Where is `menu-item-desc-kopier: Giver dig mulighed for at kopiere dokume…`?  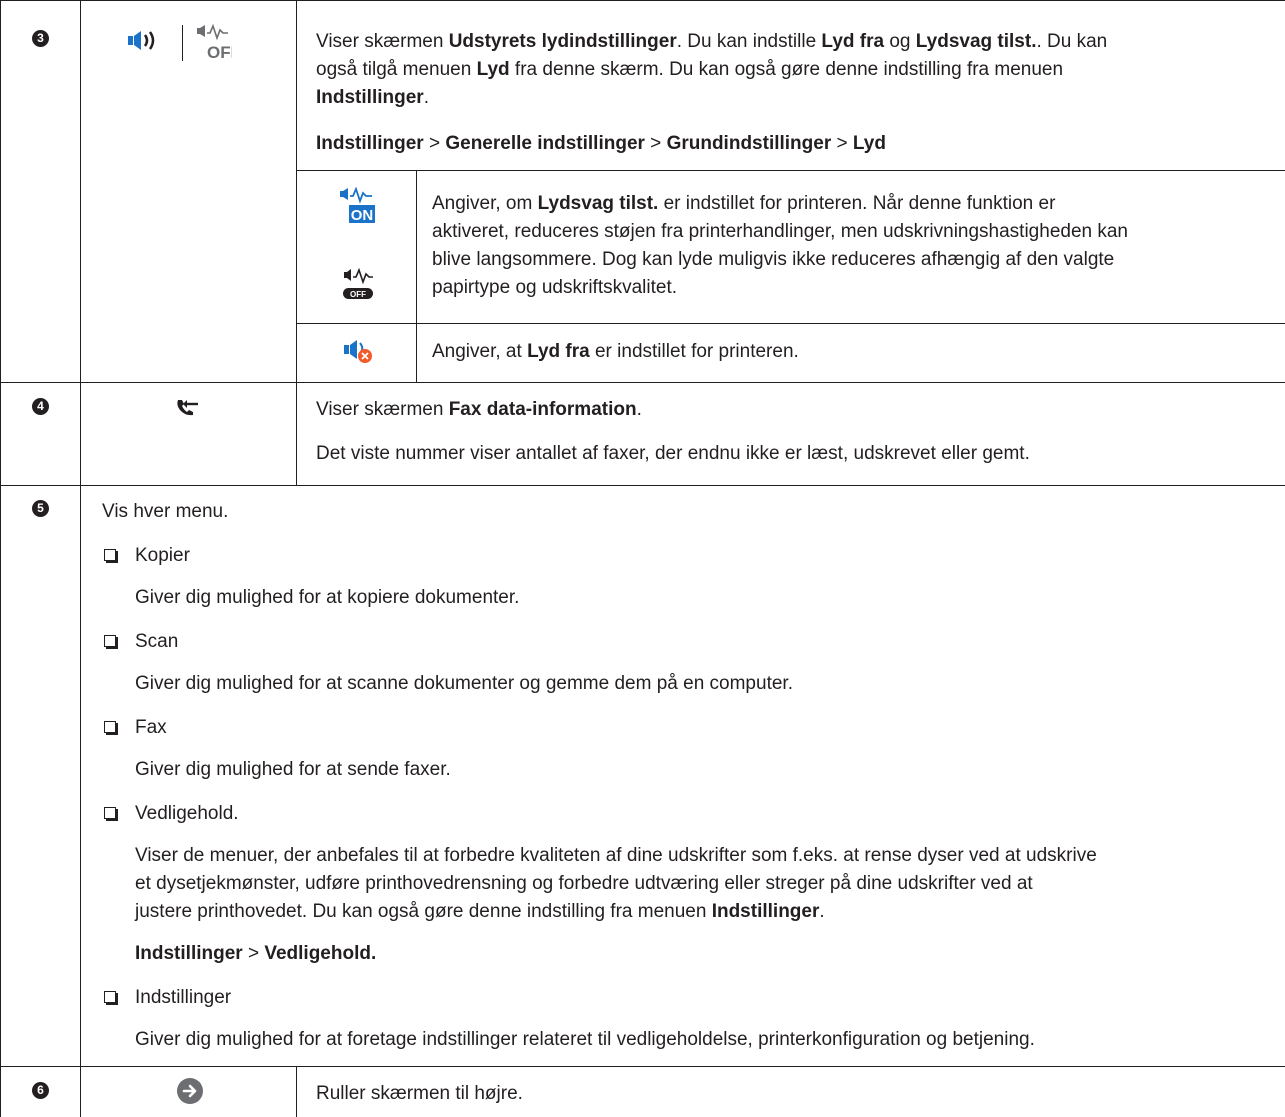
menu-item-desc-kopier: Giver dig mulighed for at kopiere dokume… is located at coordinates (327, 597).